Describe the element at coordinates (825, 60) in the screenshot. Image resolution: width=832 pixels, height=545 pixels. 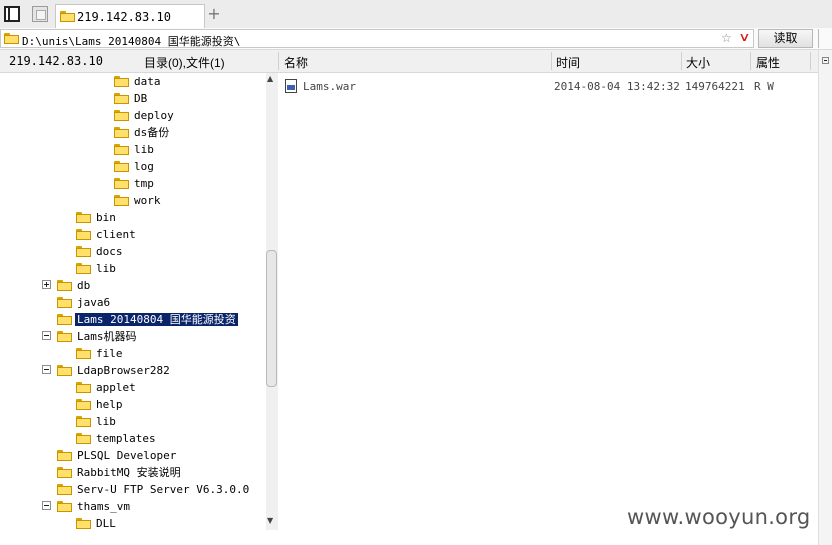
I see `collapse-icon` at that location.